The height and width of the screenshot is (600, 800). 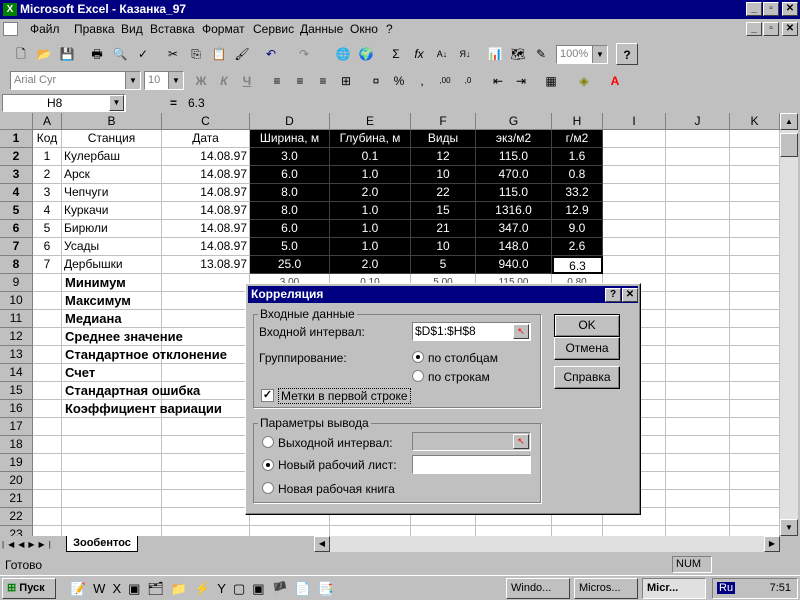 What do you see at coordinates (755, 121) in the screenshot?
I see `column-header: K` at bounding box center [755, 121].